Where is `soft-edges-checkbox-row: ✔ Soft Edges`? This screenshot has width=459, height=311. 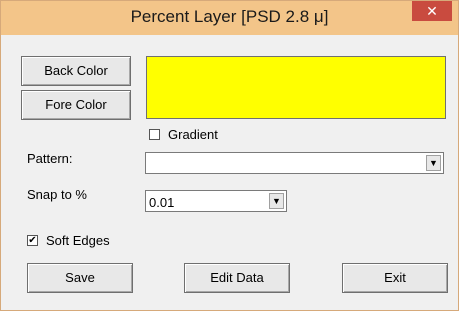 soft-edges-checkbox-row: ✔ Soft Edges is located at coordinates (68, 240).